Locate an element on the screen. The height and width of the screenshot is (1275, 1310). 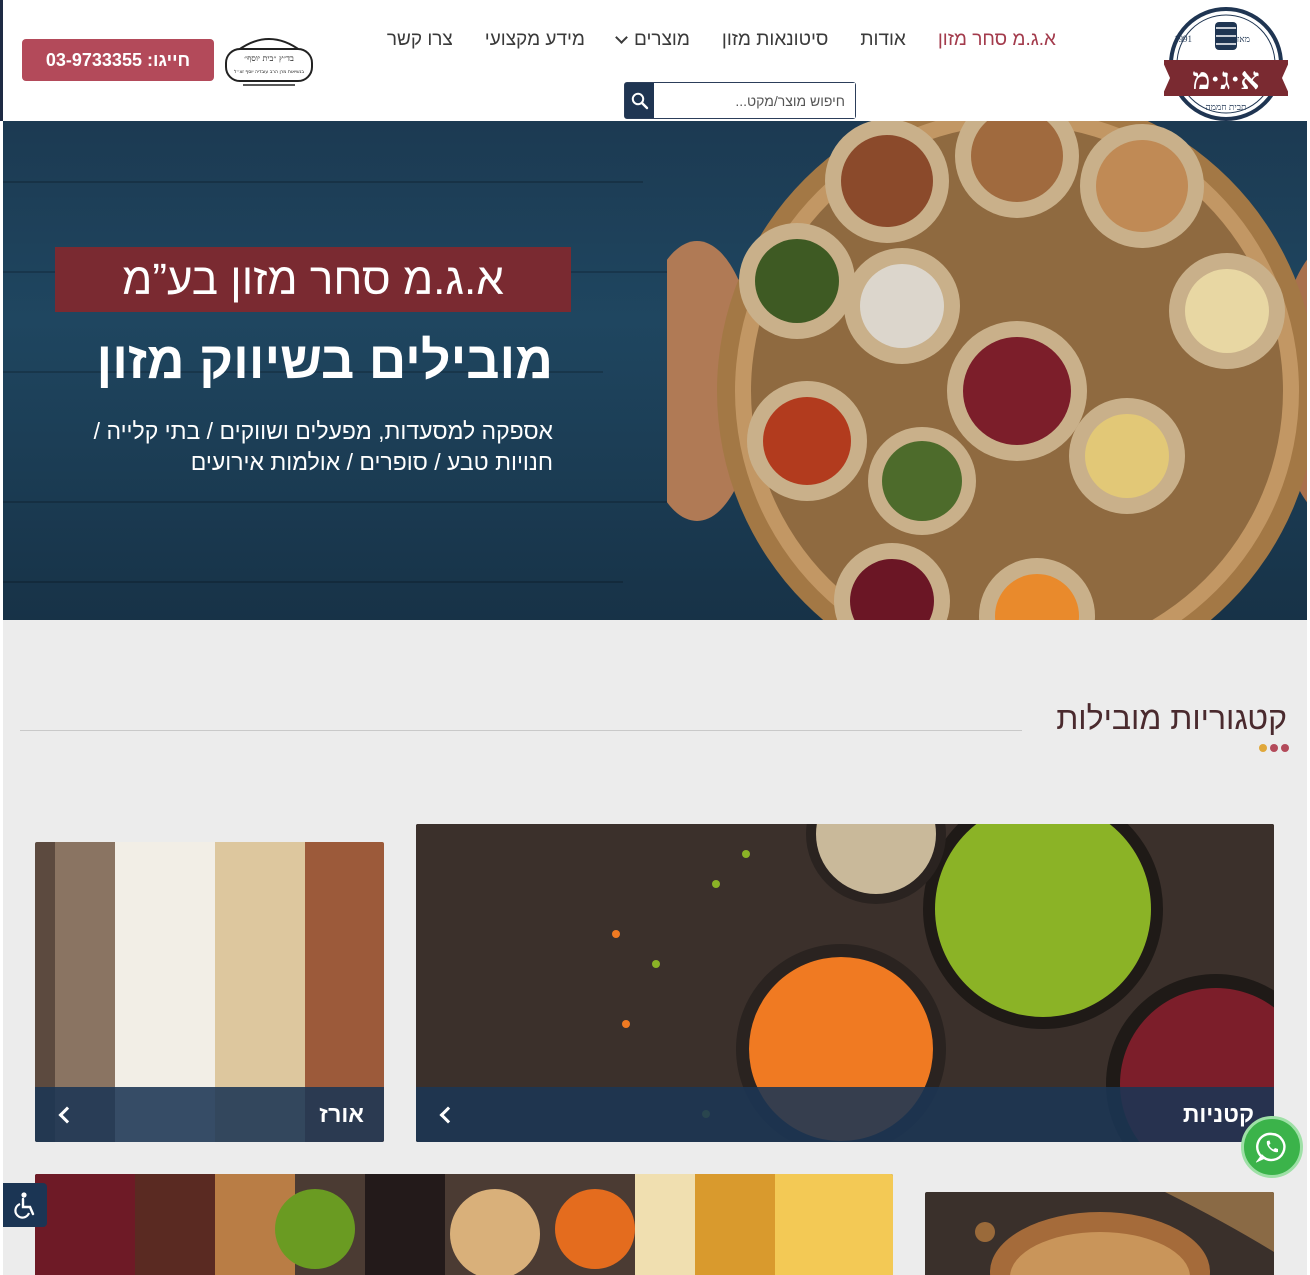
search-box is located at coordinates (740, 100).